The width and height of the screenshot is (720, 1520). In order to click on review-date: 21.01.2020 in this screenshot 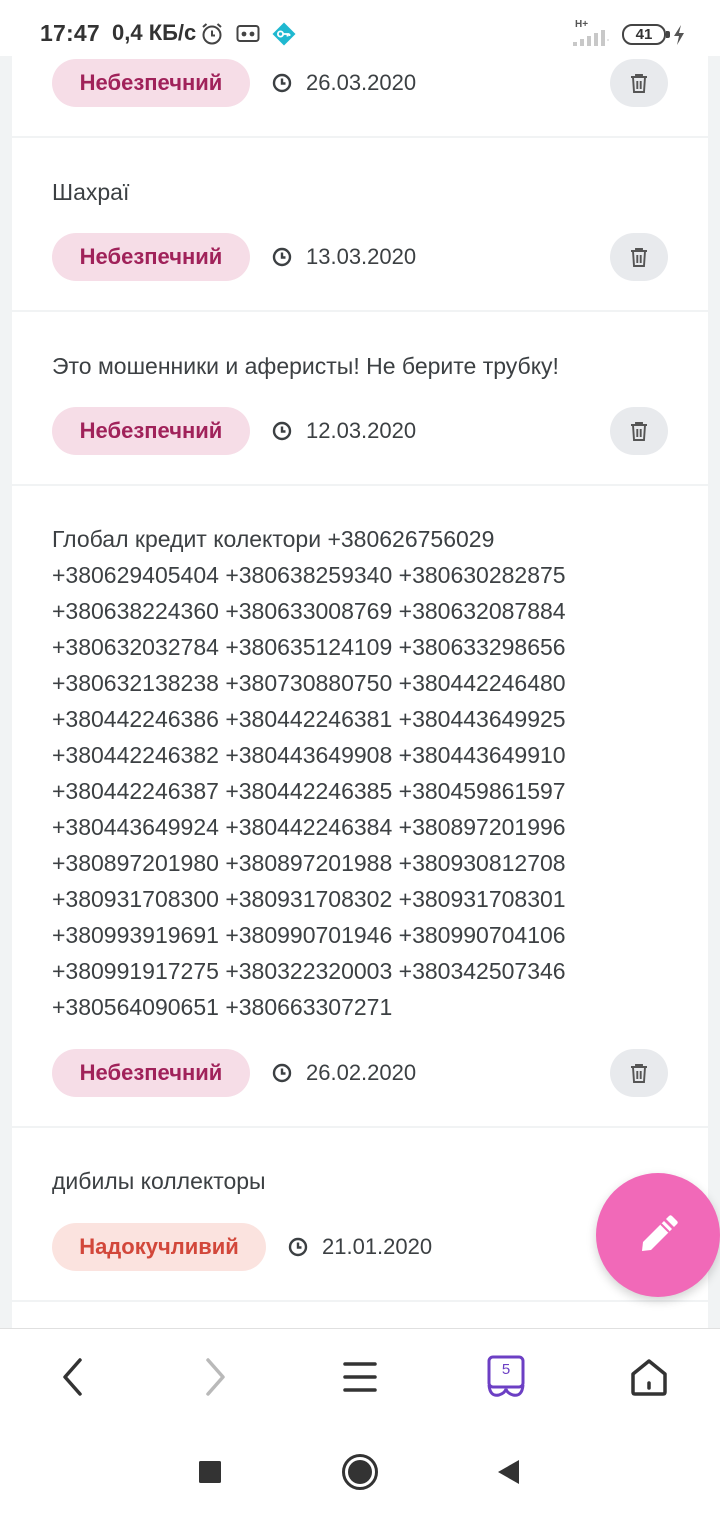, I will do `click(377, 1246)`.